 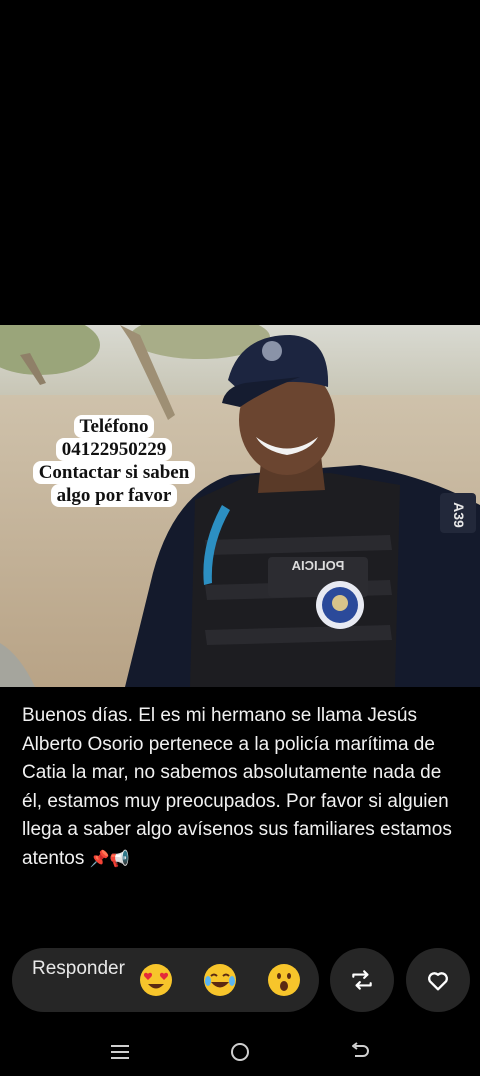 I want to click on overlay-line-phone-label: Teléfono, so click(x=114, y=426).